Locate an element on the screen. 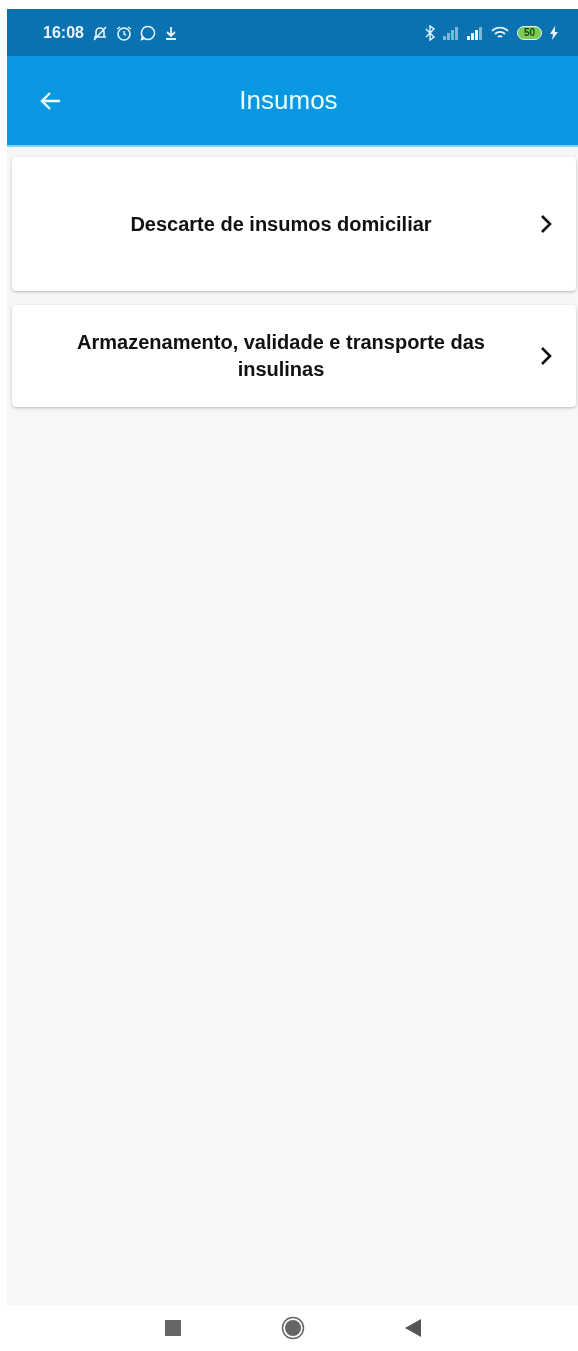 This screenshot has width=578, height=1351. back-icon is located at coordinates (412, 1328).